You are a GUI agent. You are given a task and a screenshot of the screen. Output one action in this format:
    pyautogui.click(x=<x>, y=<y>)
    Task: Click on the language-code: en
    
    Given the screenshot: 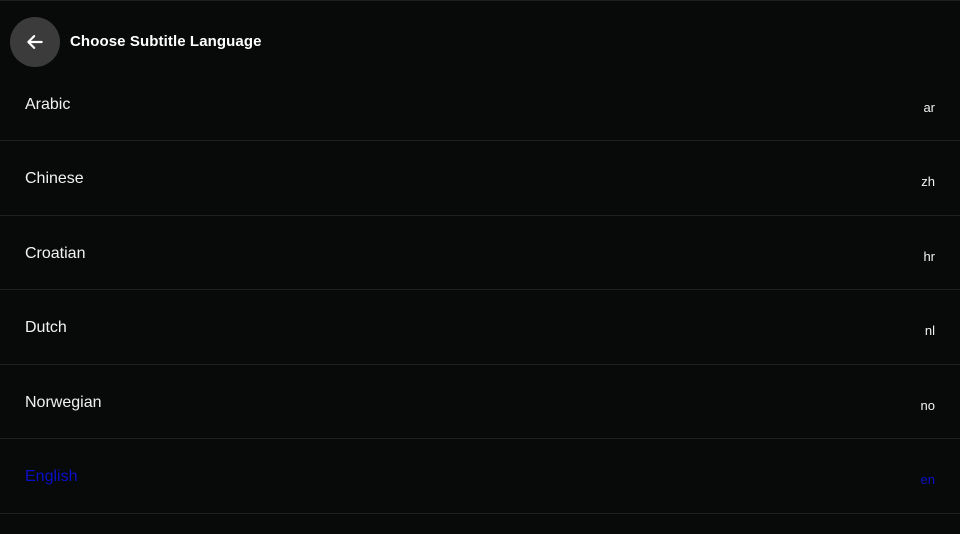 What is the action you would take?
    pyautogui.click(x=927, y=479)
    